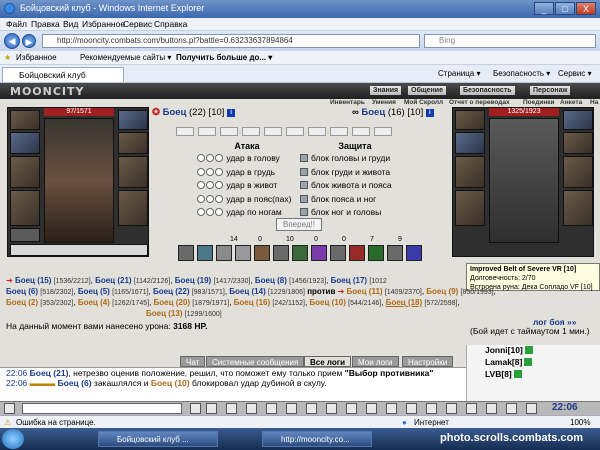 This screenshot has height=450, width=600. Describe the element at coordinates (442, 291) in the screenshot. I see `team2-fighter: Боец (9)` at that location.